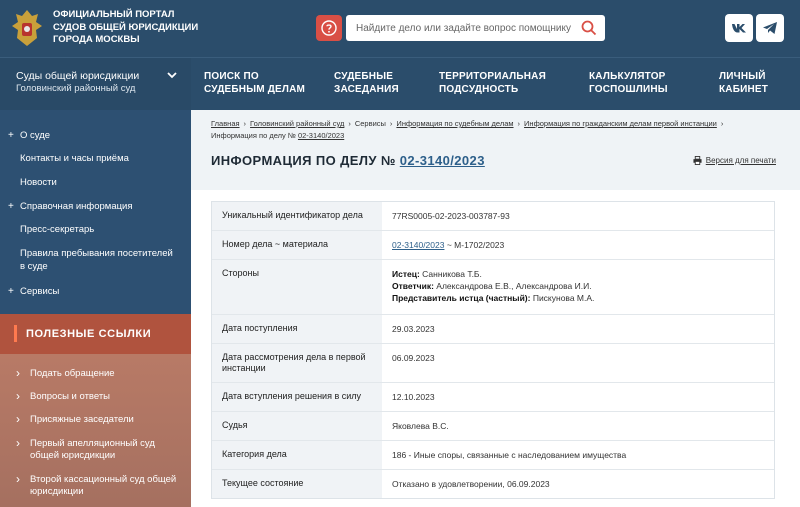 The image size is (800, 507). Describe the element at coordinates (418, 245) in the screenshot. I see `case-number-value-link: 02-3140/2023` at that location.